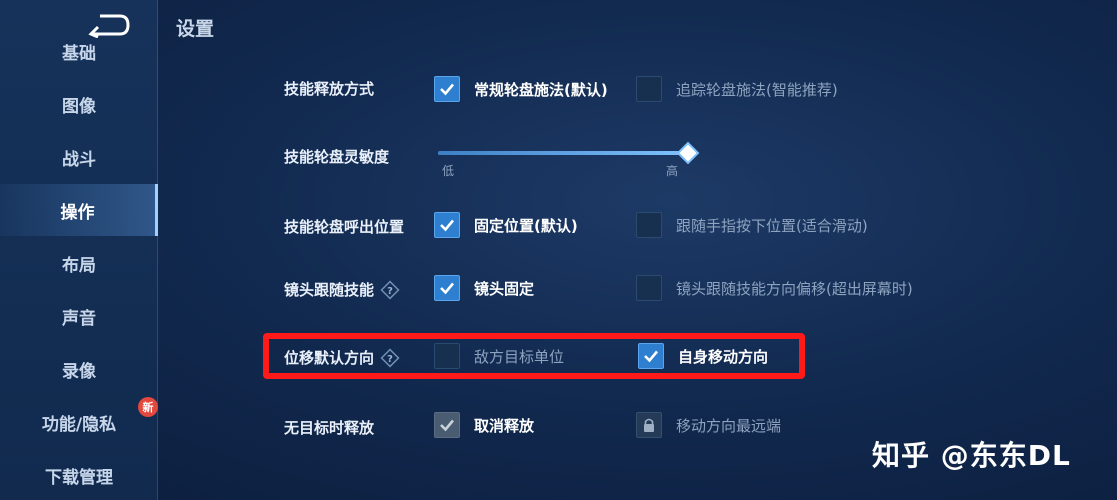  Describe the element at coordinates (504, 425) in the screenshot. I see `option-label: 取消释放` at that location.